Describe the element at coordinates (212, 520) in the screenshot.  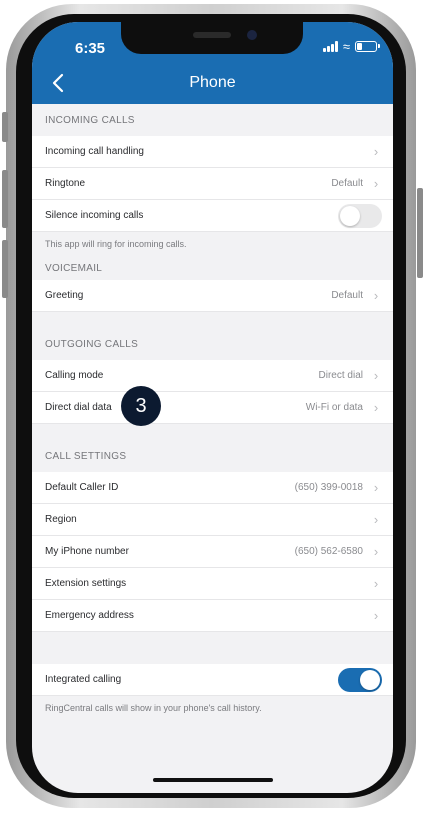
I see `row-region: Region ›` at that location.